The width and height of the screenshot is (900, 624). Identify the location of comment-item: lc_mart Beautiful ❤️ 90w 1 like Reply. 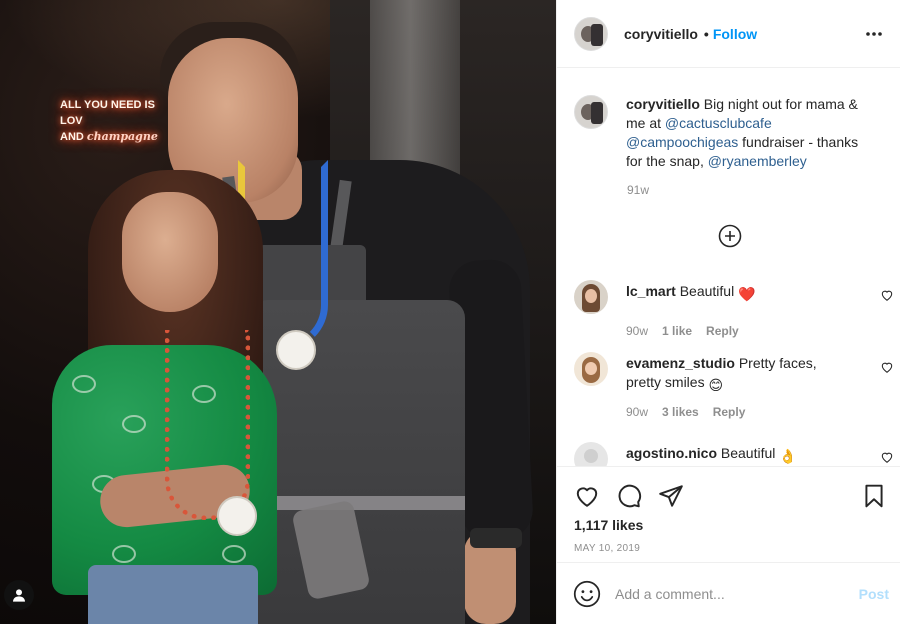
(734, 309).